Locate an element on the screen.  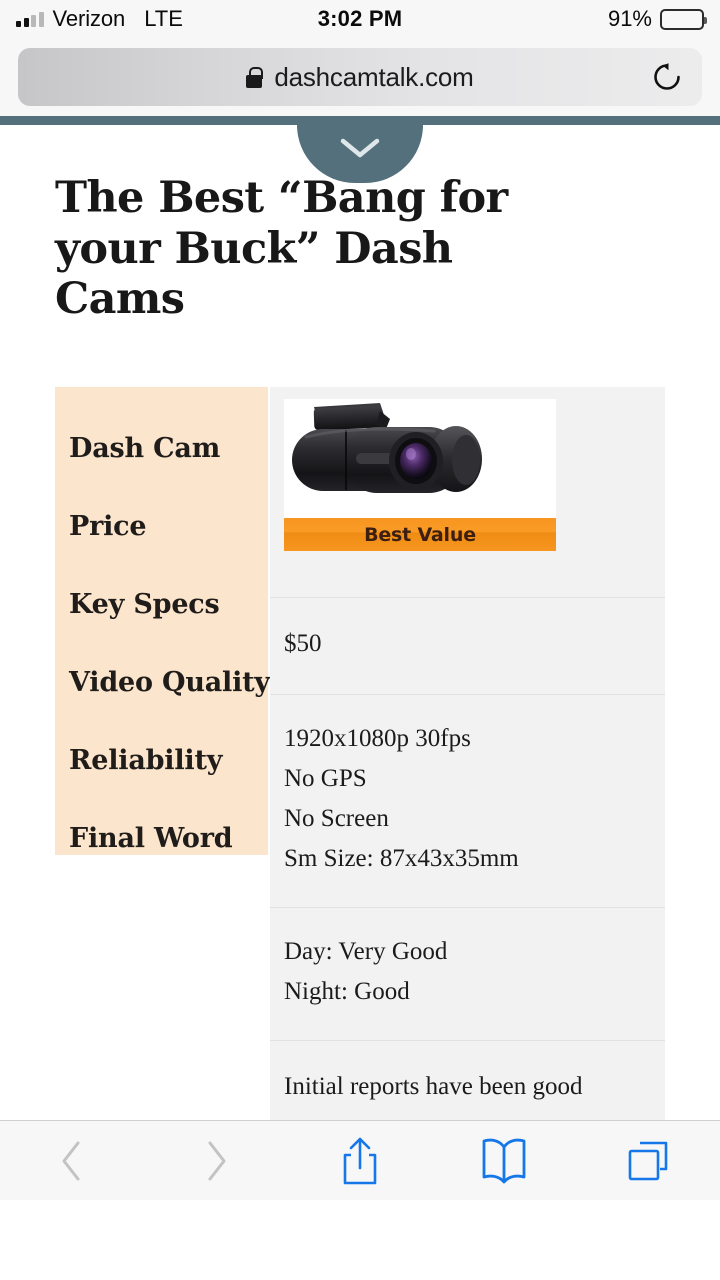
spec-resolution: 1920x1080p 30fps is located at coordinates (377, 739).